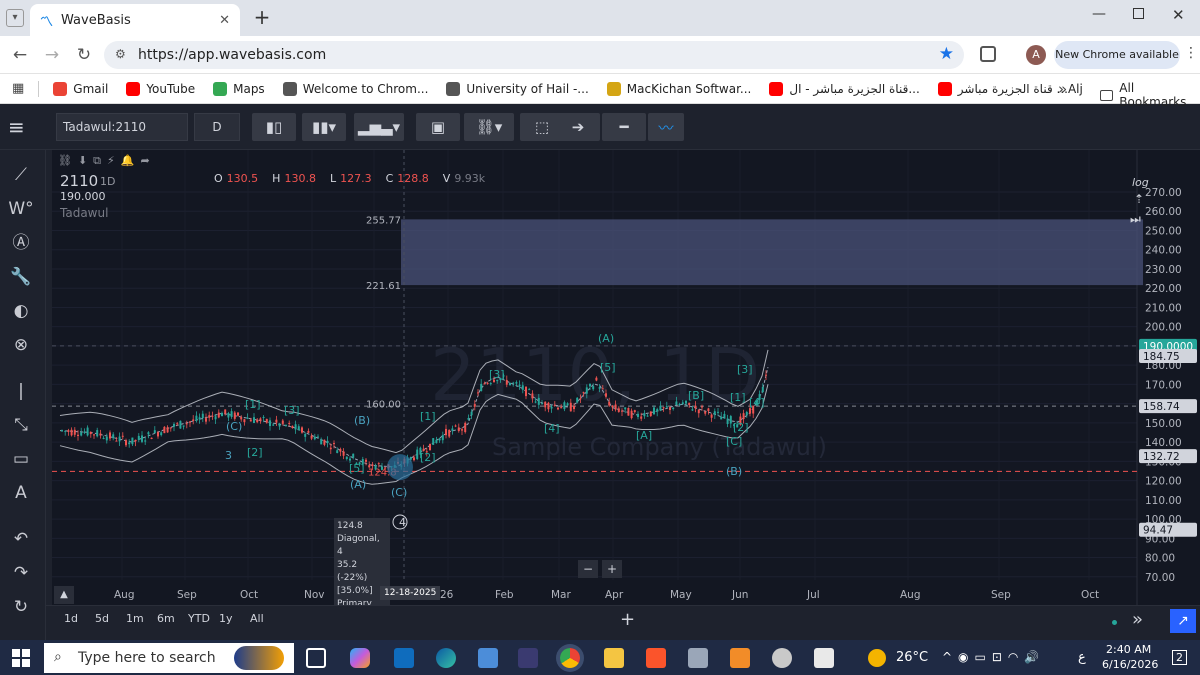  What do you see at coordinates (257, 618) in the screenshot?
I see `range-button: All` at bounding box center [257, 618].